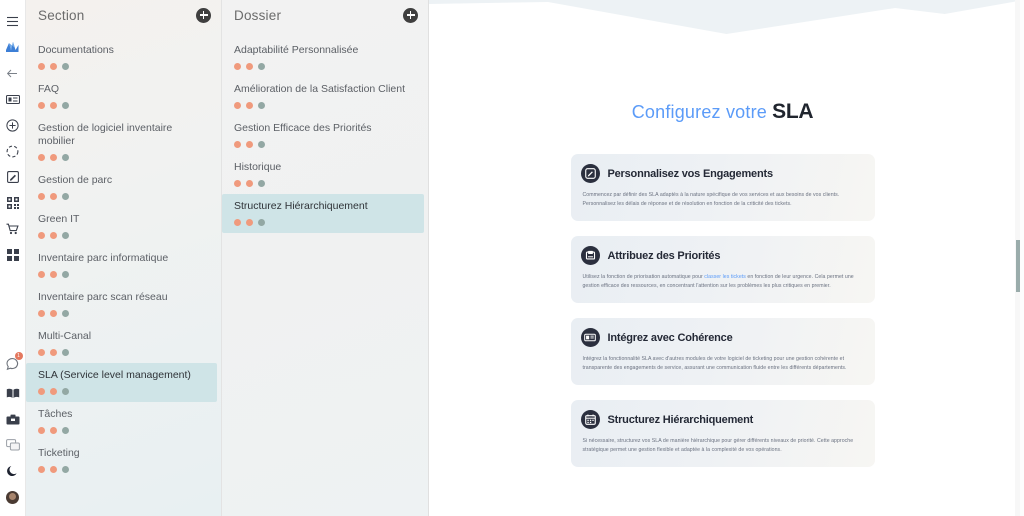 The image size is (1024, 516). I want to click on notification-bubble-icon: 1, so click(13, 364).